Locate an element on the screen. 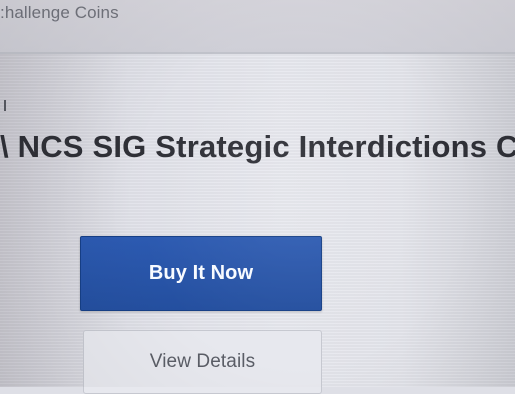 The height and width of the screenshot is (394, 515). breadcrumb-link: :hallenge Coins is located at coordinates (59, 13).